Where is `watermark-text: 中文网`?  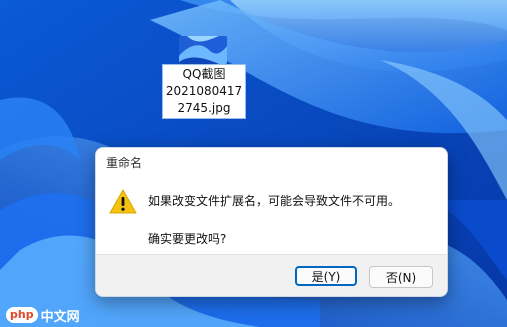 watermark-text: 中文网 is located at coordinates (60, 317).